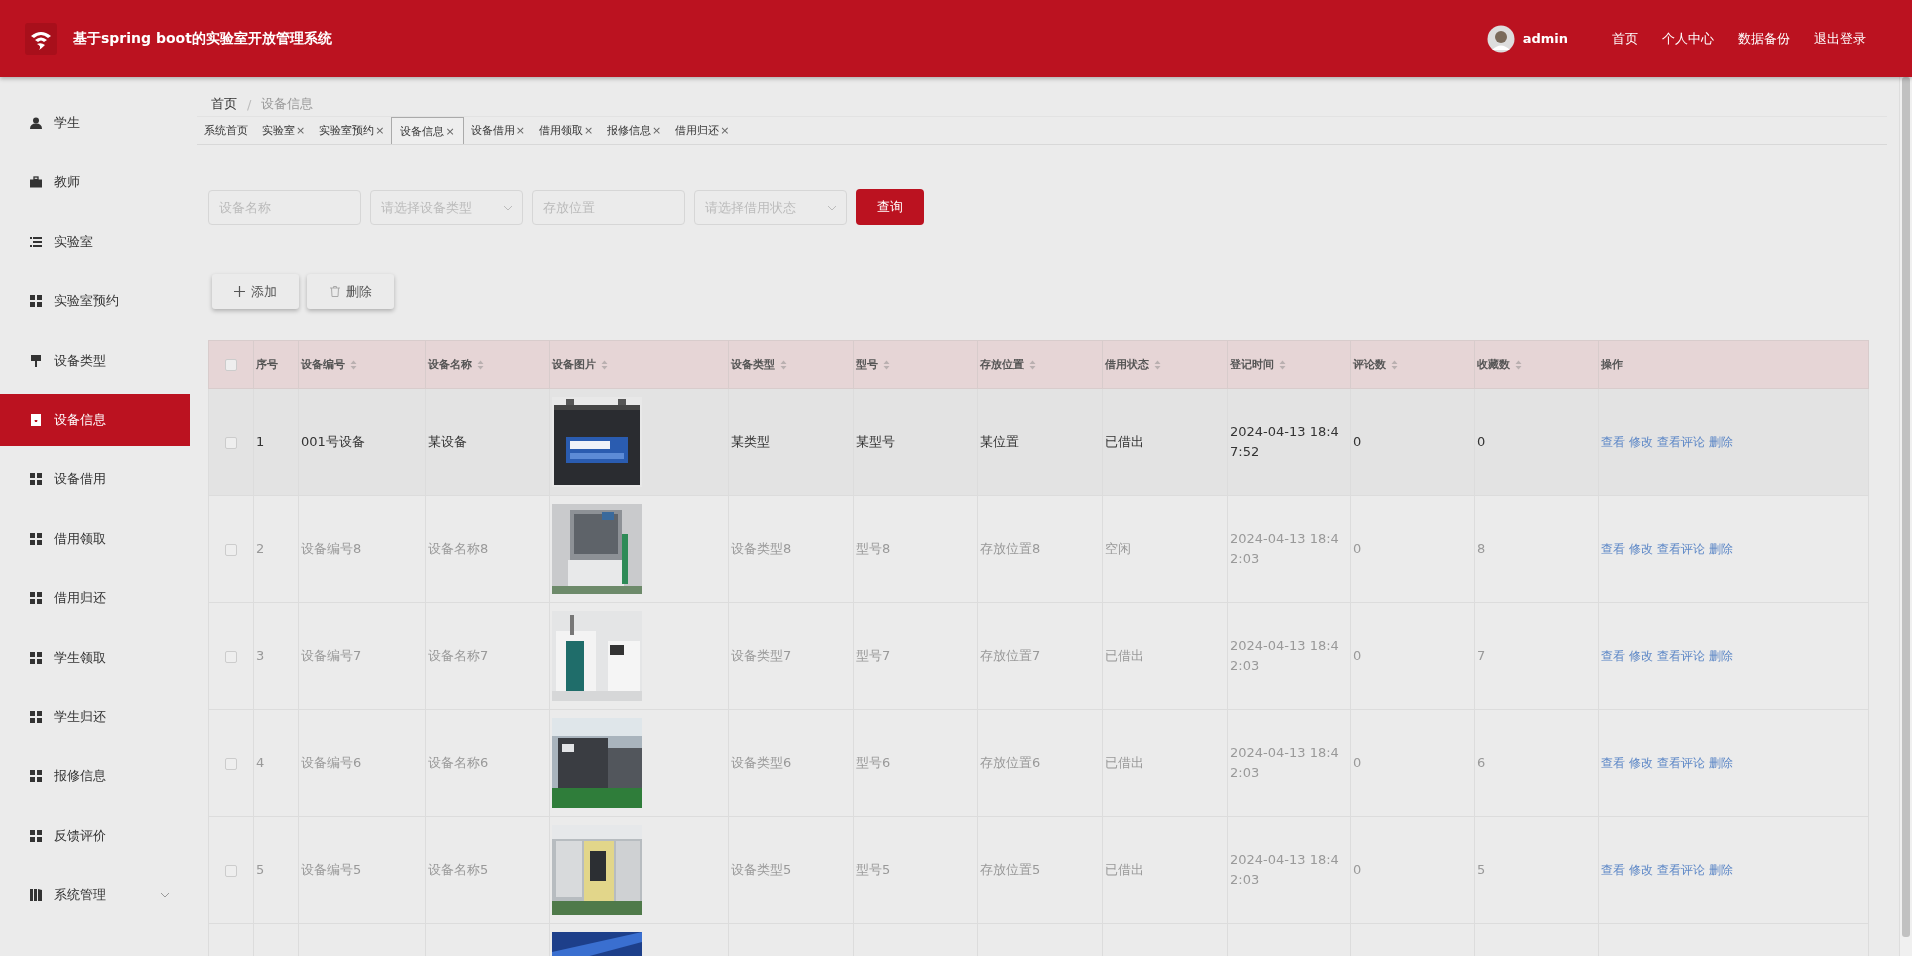 Image resolution: width=1912 pixels, height=956 pixels. Describe the element at coordinates (873, 656) in the screenshot. I see `table-cell-text: 型号7` at that location.